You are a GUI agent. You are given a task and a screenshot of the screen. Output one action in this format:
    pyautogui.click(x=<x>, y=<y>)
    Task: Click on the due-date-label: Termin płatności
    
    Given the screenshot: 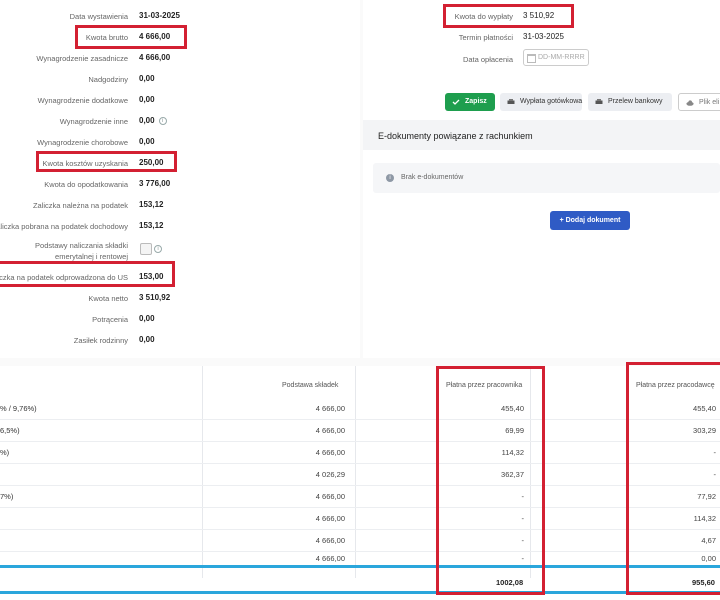 What is the action you would take?
    pyautogui.click(x=485, y=37)
    